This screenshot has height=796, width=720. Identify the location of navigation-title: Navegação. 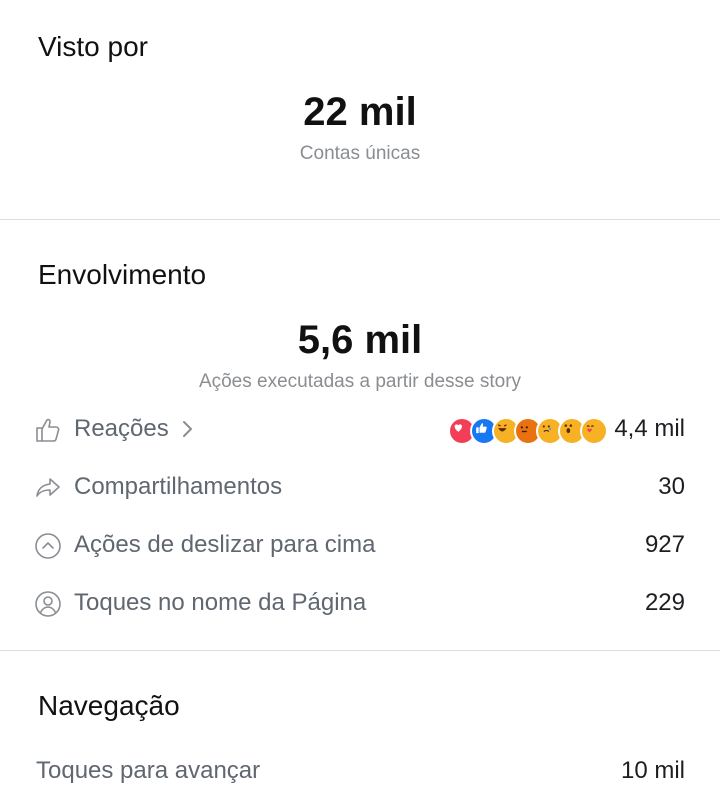
(109, 705).